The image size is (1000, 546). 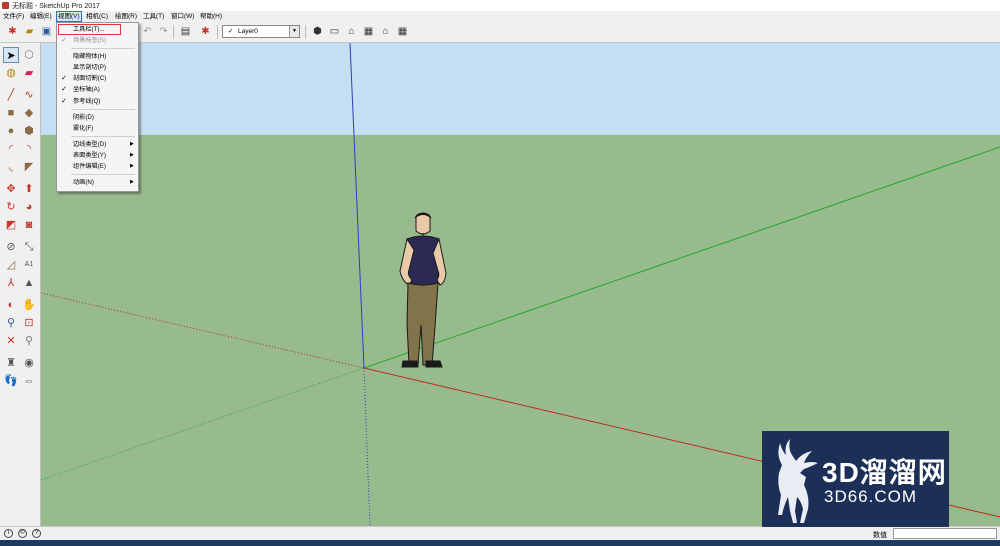 I want to click on sketchup-app-icon, so click(x=5, y=5).